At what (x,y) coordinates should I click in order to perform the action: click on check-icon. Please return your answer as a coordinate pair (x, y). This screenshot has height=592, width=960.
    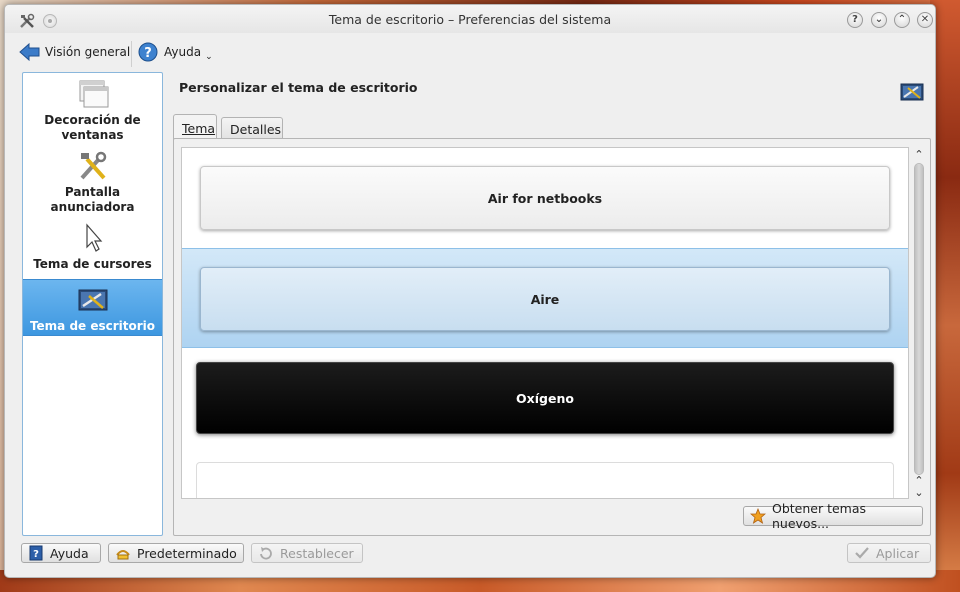
    Looking at the image, I should click on (862, 553).